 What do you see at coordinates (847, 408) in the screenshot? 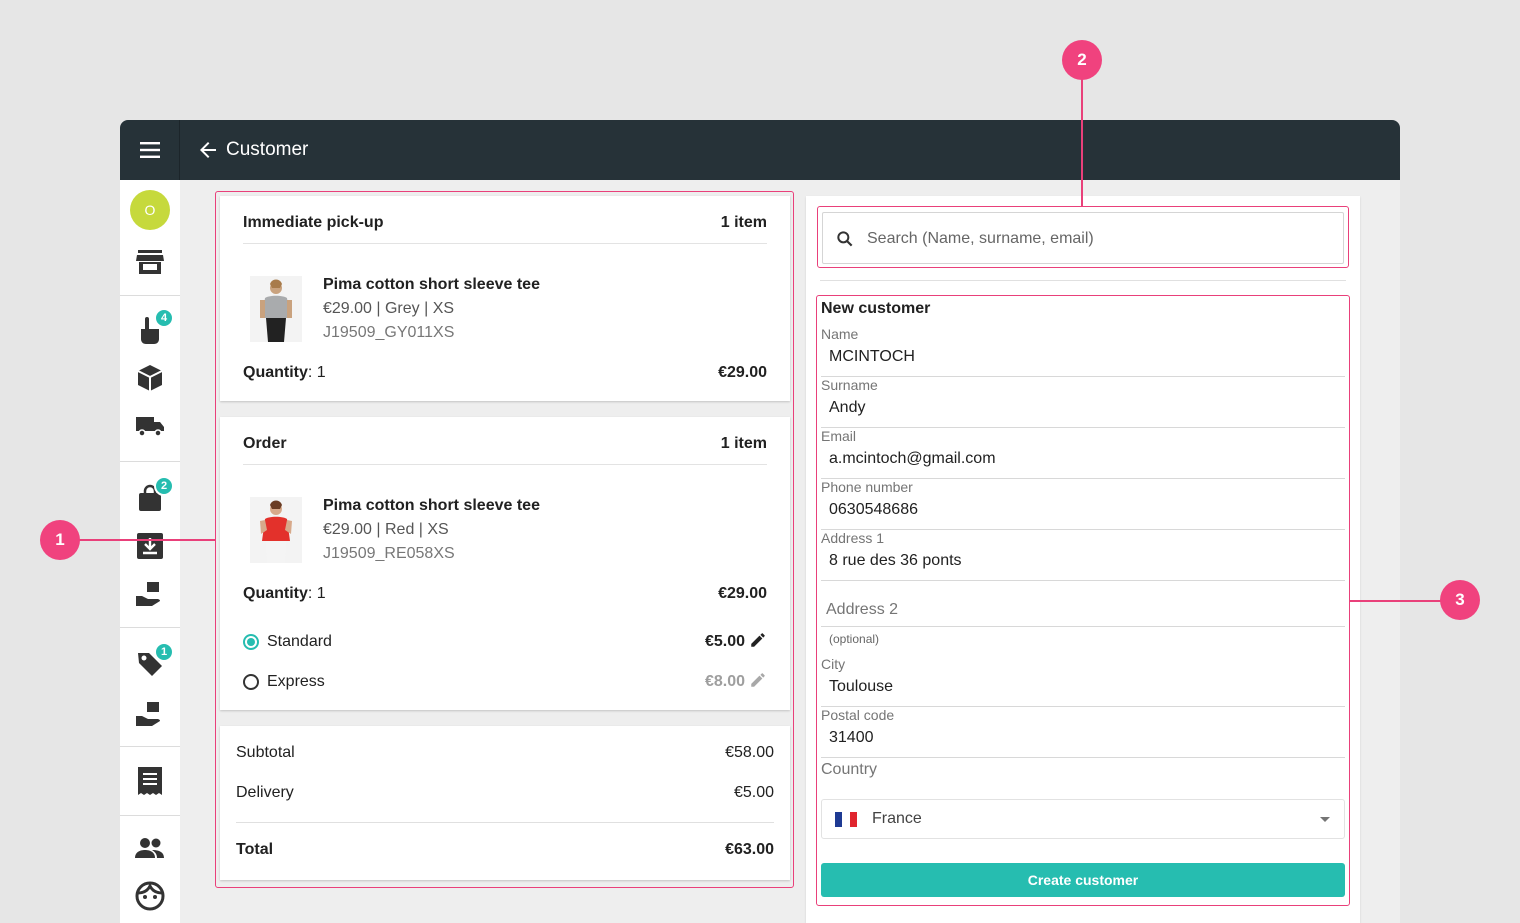
I see `surname-value: Andy` at bounding box center [847, 408].